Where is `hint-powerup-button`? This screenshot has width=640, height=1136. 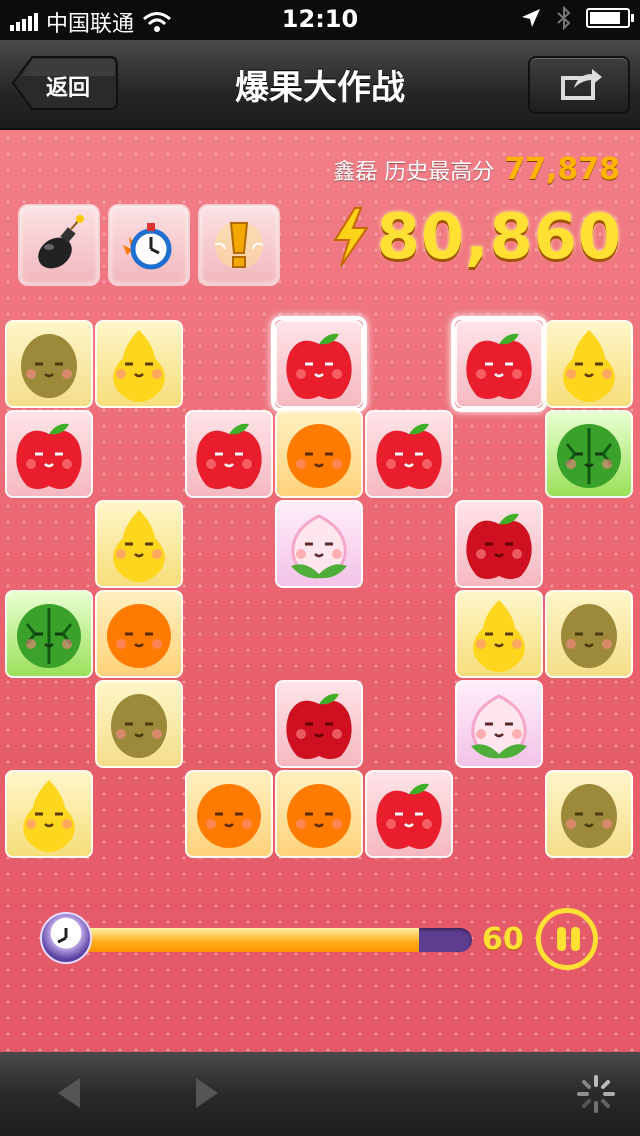
hint-powerup-button is located at coordinates (239, 245).